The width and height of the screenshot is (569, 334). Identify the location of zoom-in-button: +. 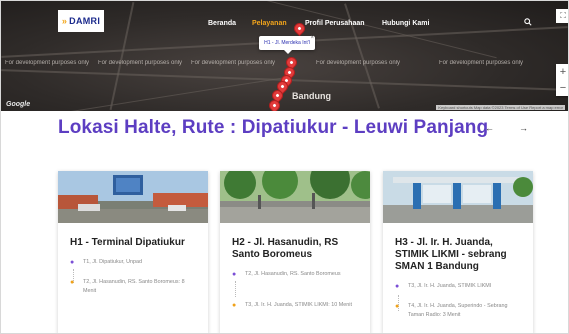
(562, 72).